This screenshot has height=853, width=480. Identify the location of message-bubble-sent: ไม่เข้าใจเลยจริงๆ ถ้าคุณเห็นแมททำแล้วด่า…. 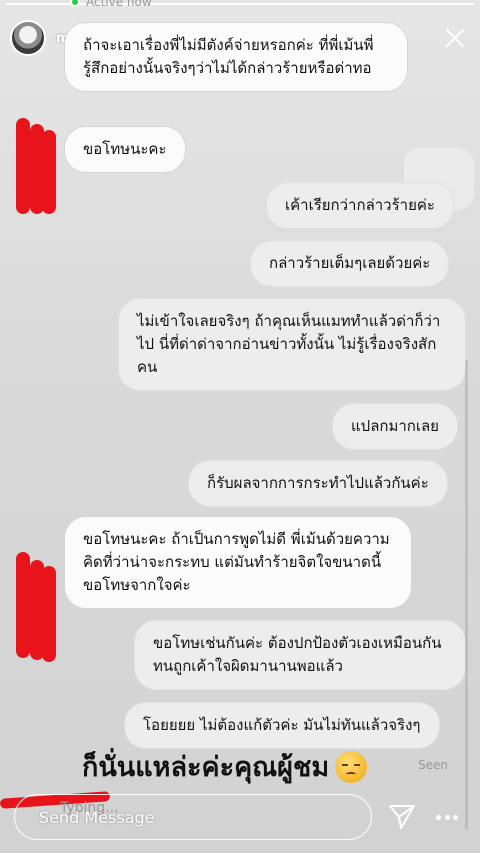
(292, 344).